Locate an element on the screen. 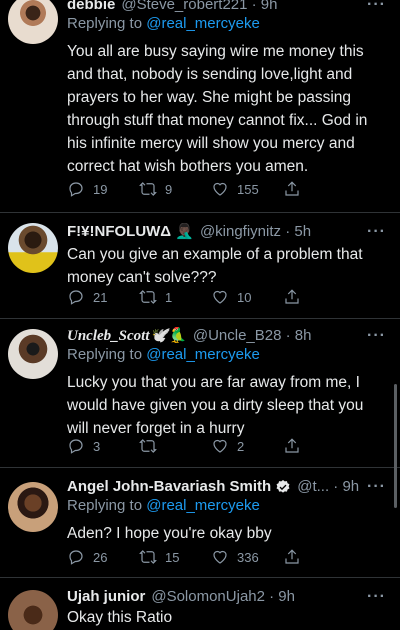  handle-time: @Steve_robert221 · 9h is located at coordinates (199, 6).